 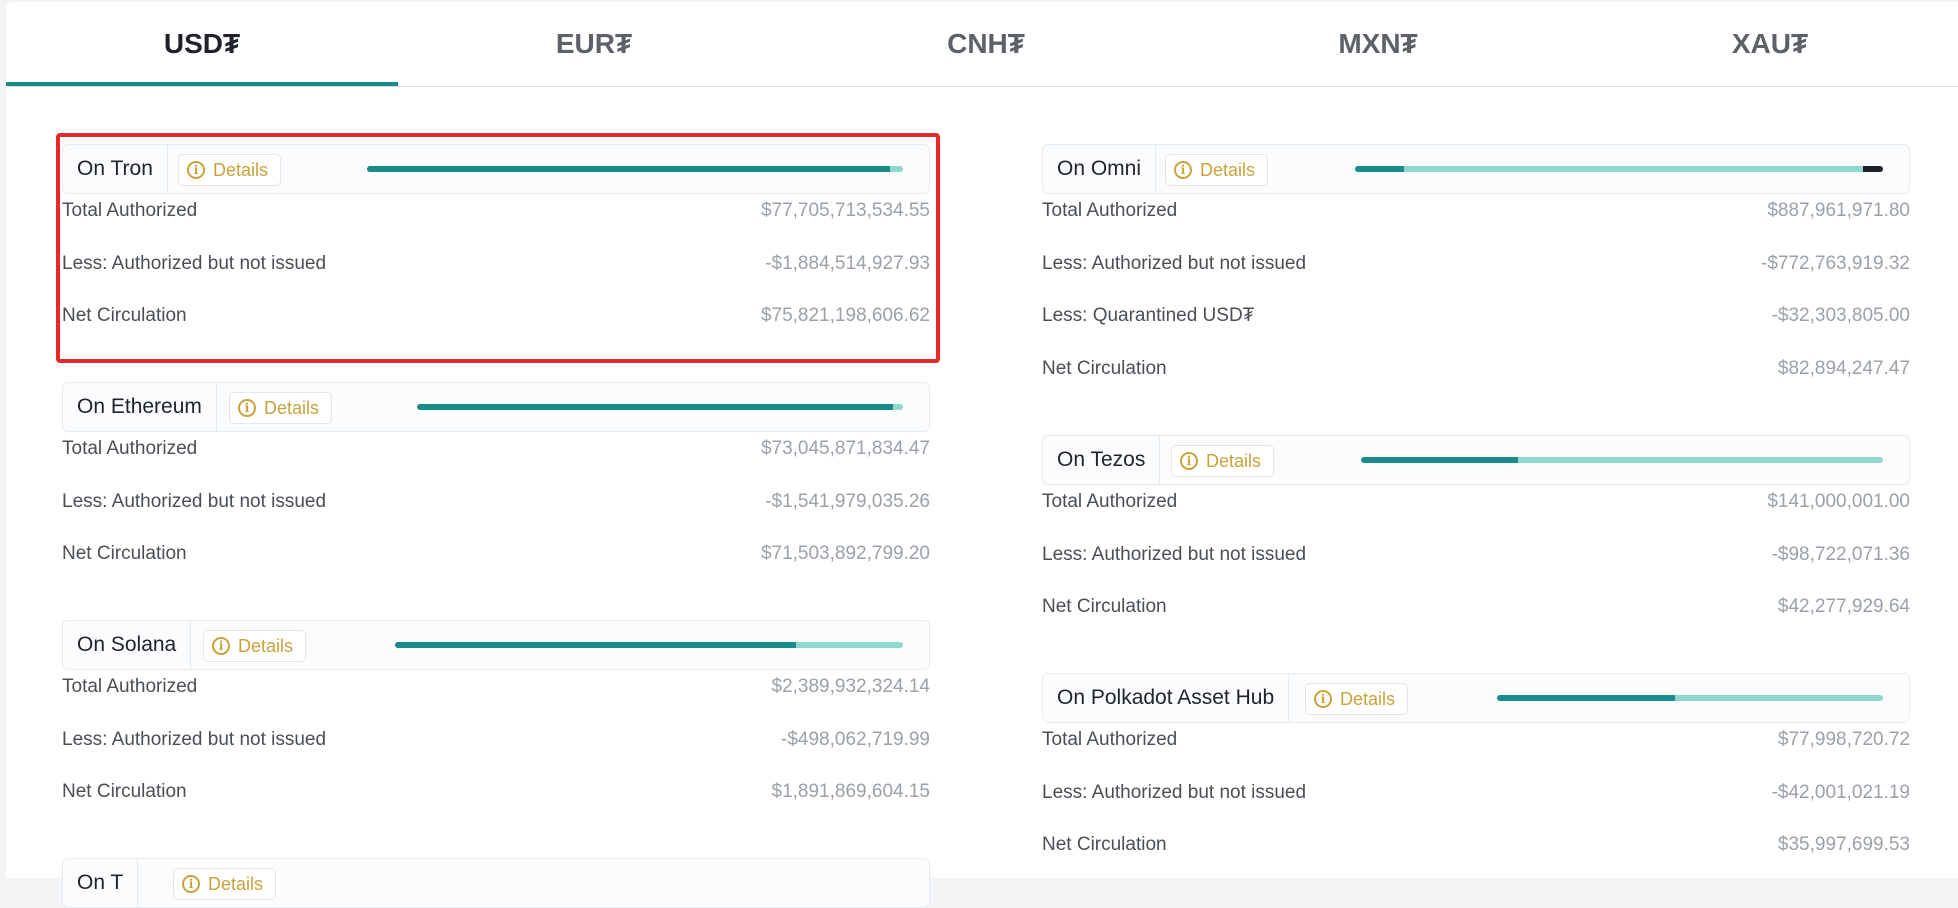 I want to click on quarantined-segment, so click(x=1873, y=169).